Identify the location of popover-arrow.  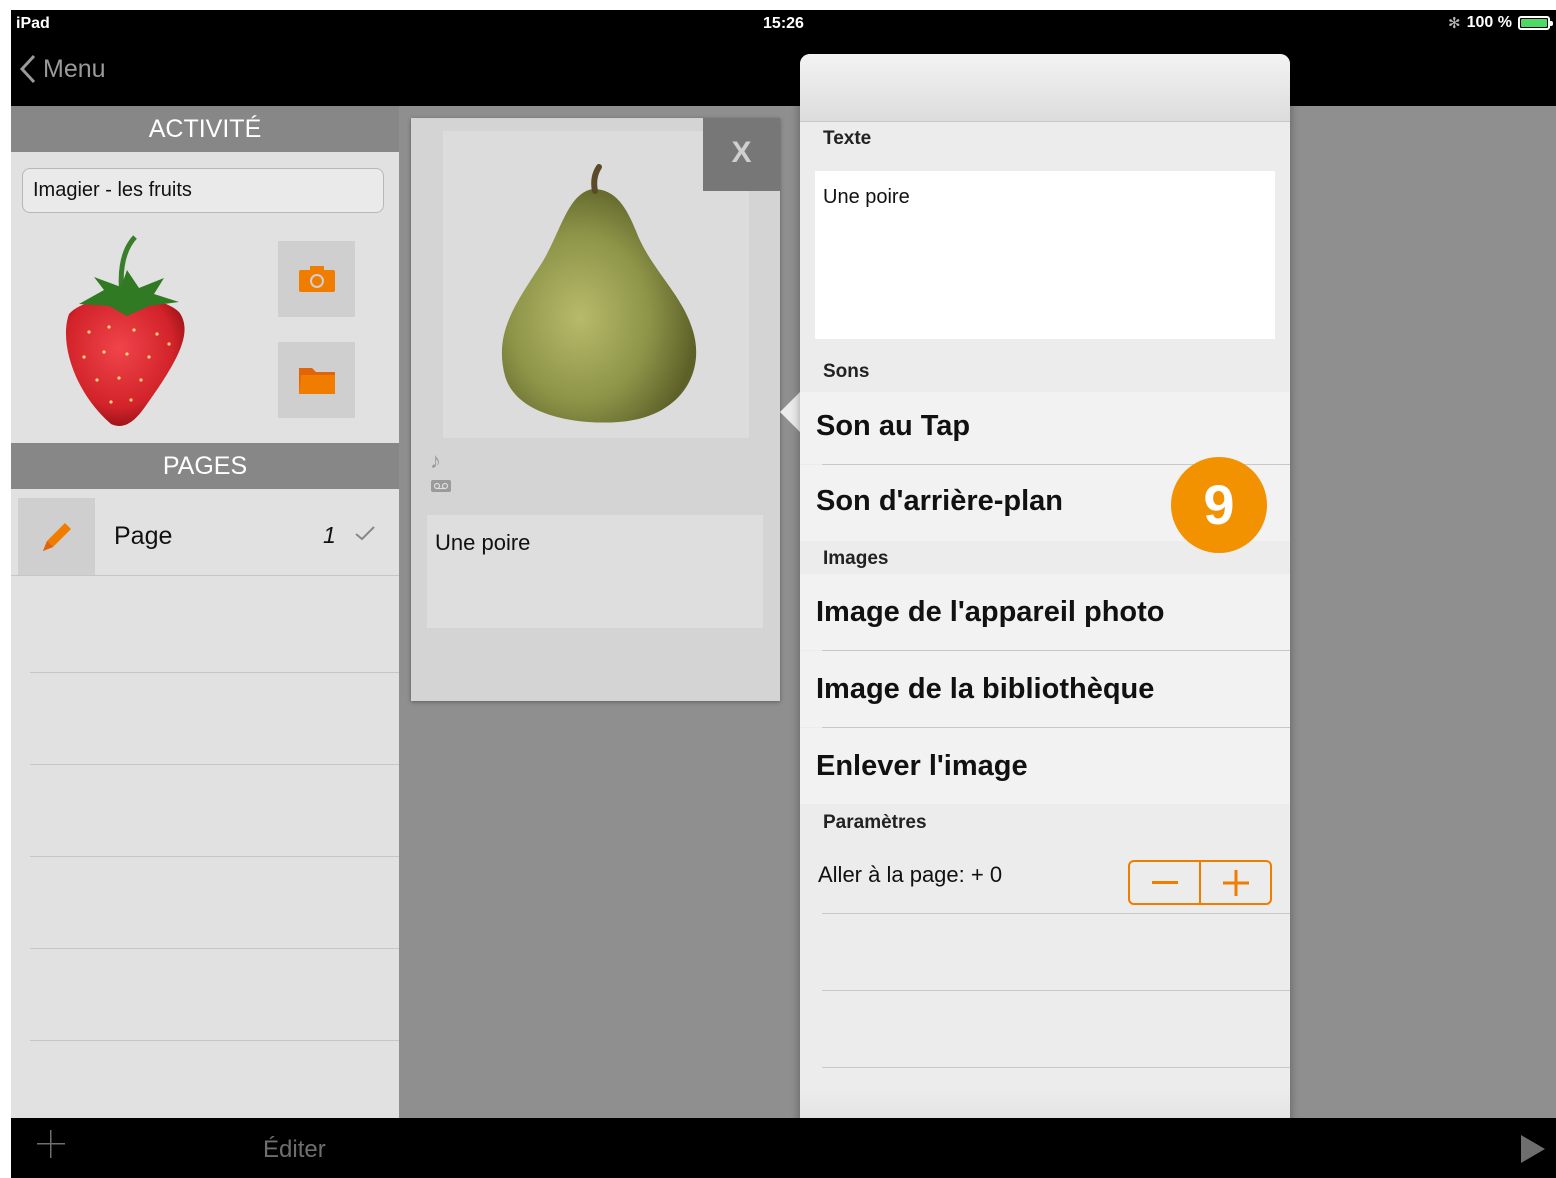
(791, 412).